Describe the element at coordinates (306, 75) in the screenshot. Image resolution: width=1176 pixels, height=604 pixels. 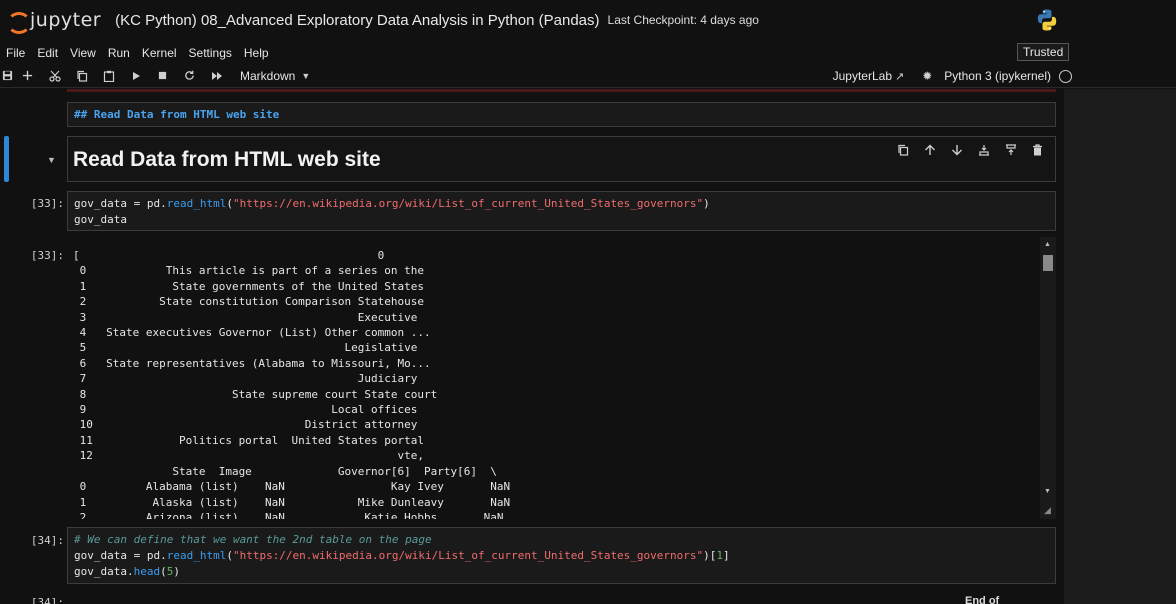
I see `chevron-down-icon: ▼` at that location.